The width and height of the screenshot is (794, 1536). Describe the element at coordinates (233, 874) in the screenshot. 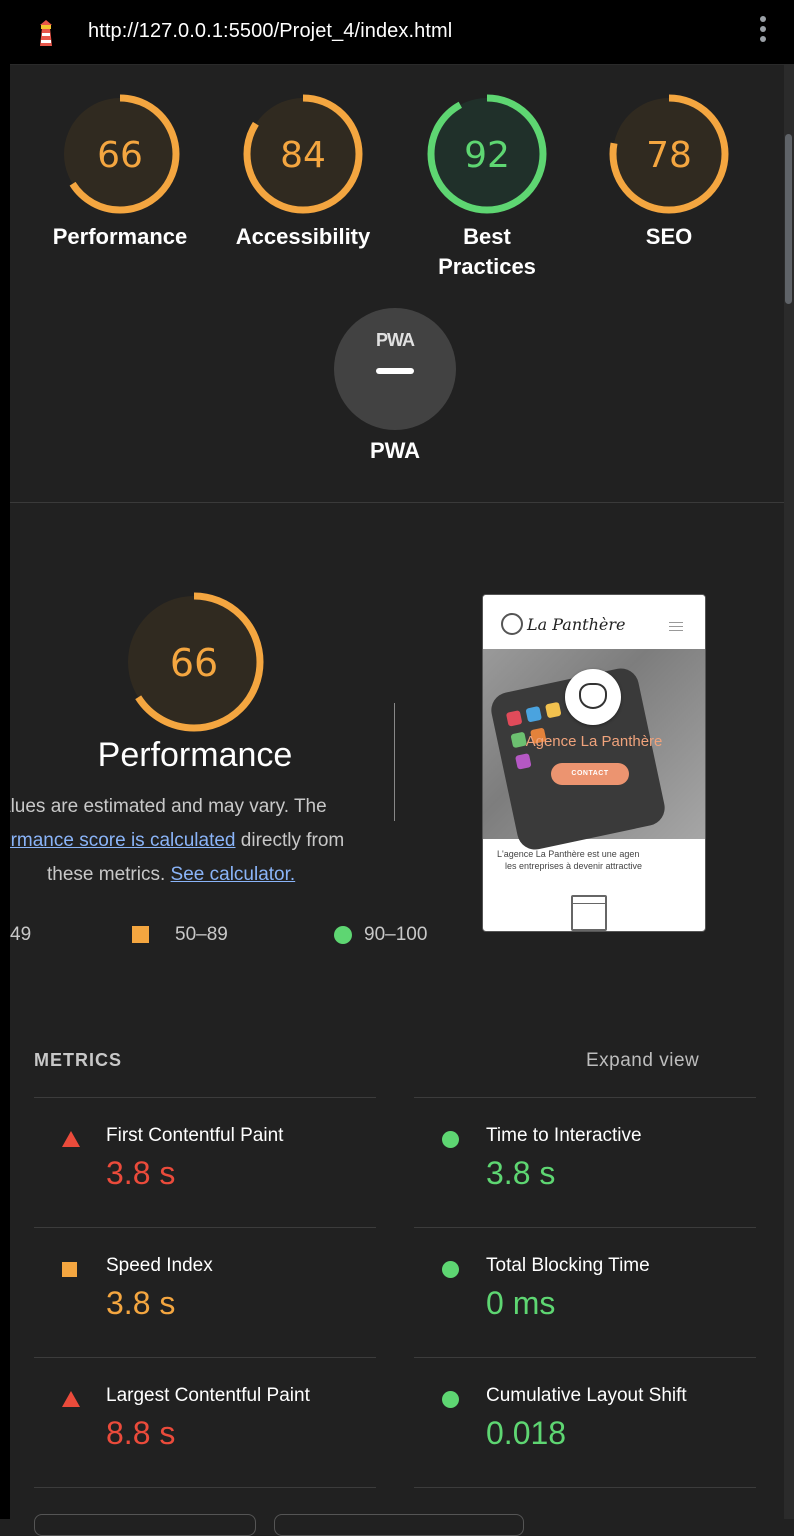

I see `see-calculator-link: See calculator.` at that location.